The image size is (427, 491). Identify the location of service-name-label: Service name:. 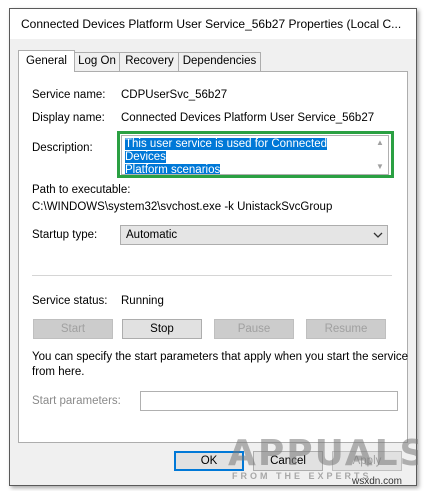
(69, 95).